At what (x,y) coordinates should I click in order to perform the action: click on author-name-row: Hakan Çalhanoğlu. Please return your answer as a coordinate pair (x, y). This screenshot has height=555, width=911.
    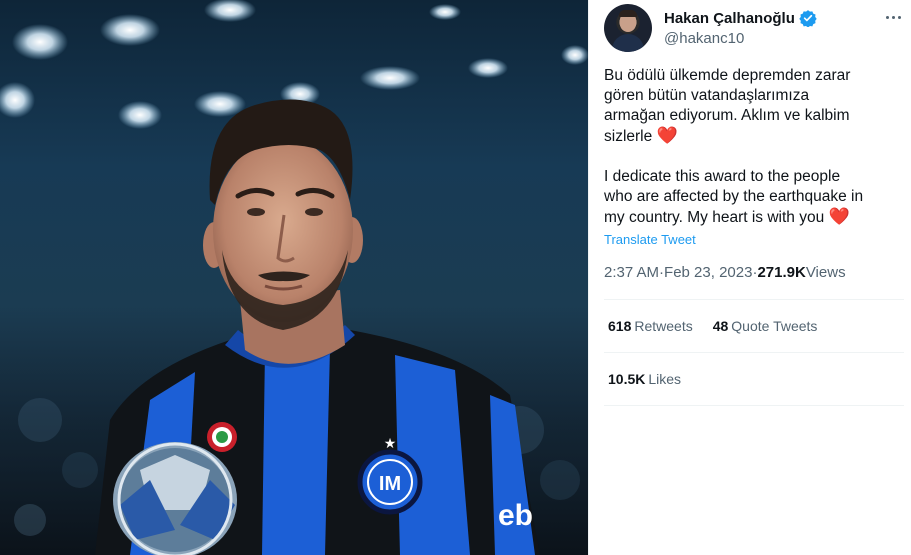
    Looking at the image, I should click on (740, 18).